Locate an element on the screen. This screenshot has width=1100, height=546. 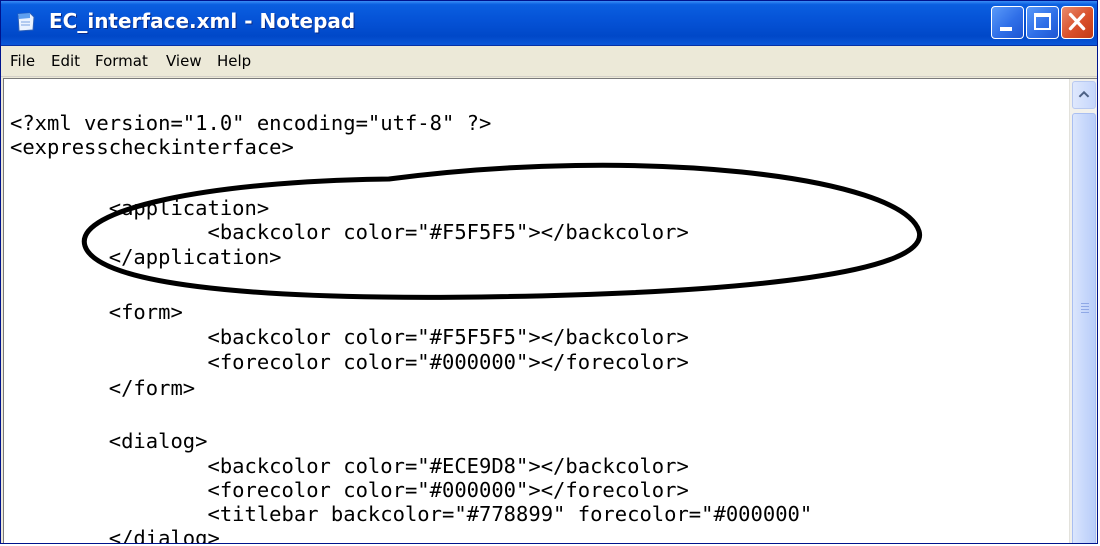
window-title: EC_interface.xml - Notepad is located at coordinates (202, 21).